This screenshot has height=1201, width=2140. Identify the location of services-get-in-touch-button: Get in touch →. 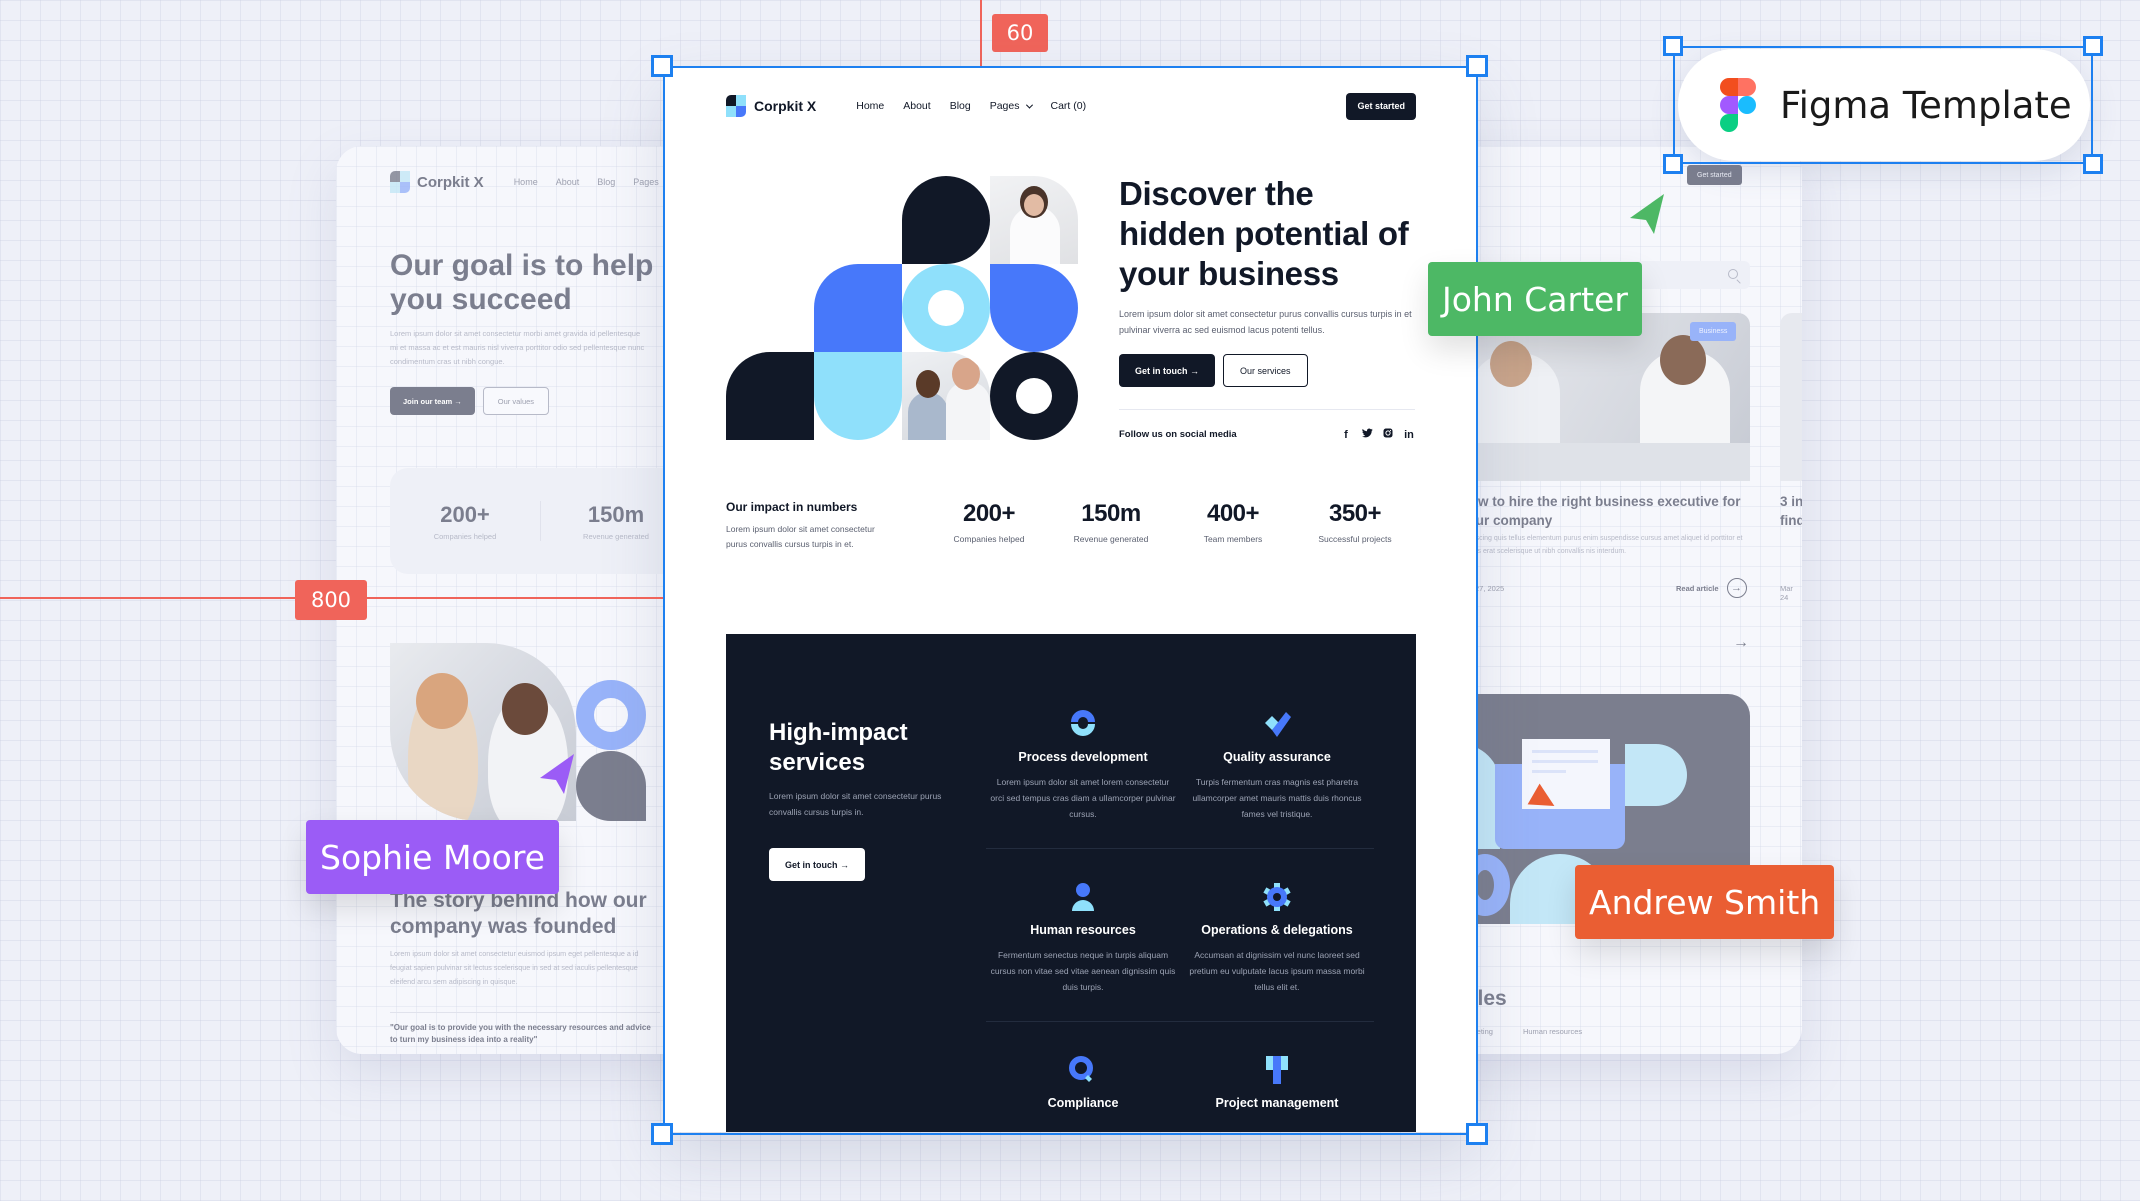
(817, 864).